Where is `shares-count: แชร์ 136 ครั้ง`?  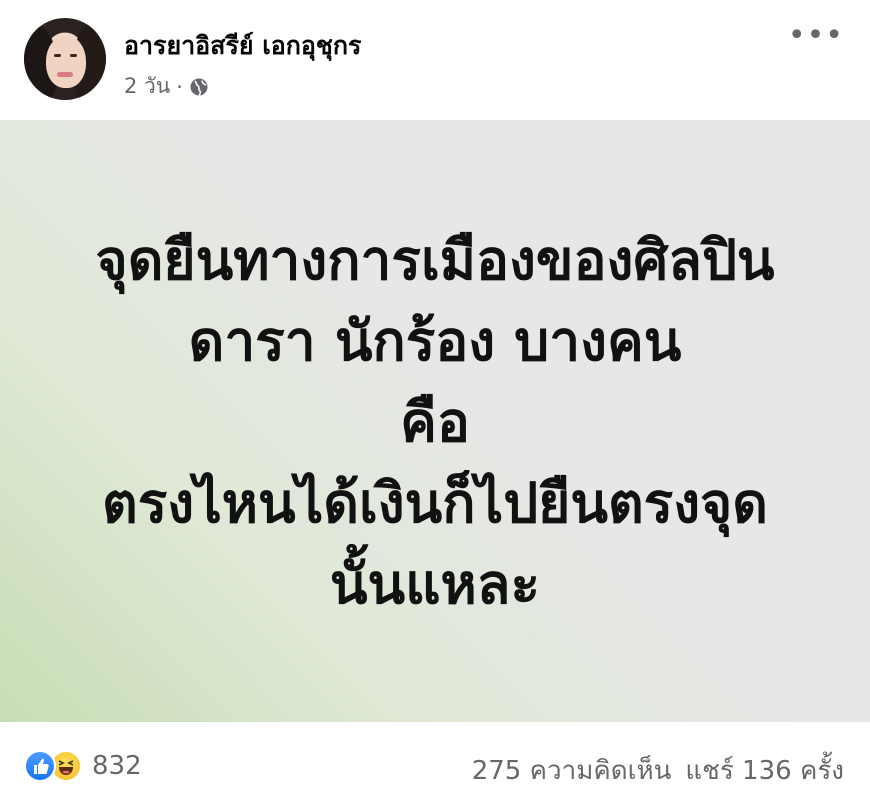
shares-count: แชร์ 136 ครั้ง is located at coordinates (764, 770).